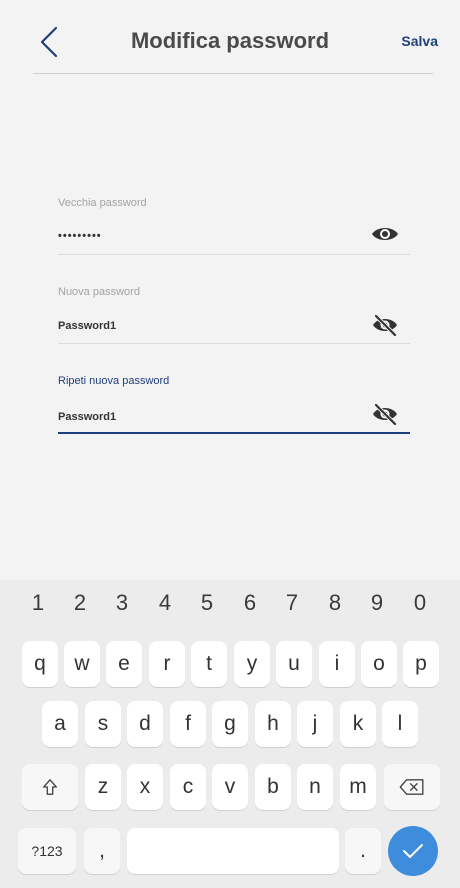 The height and width of the screenshot is (888, 460). I want to click on key-i: i, so click(337, 664).